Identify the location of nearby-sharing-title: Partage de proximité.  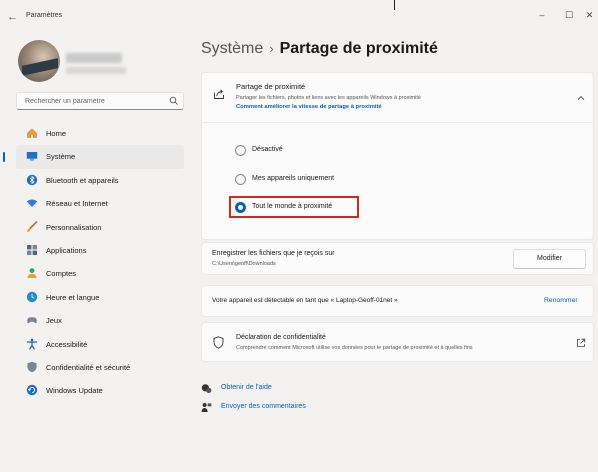
(271, 86).